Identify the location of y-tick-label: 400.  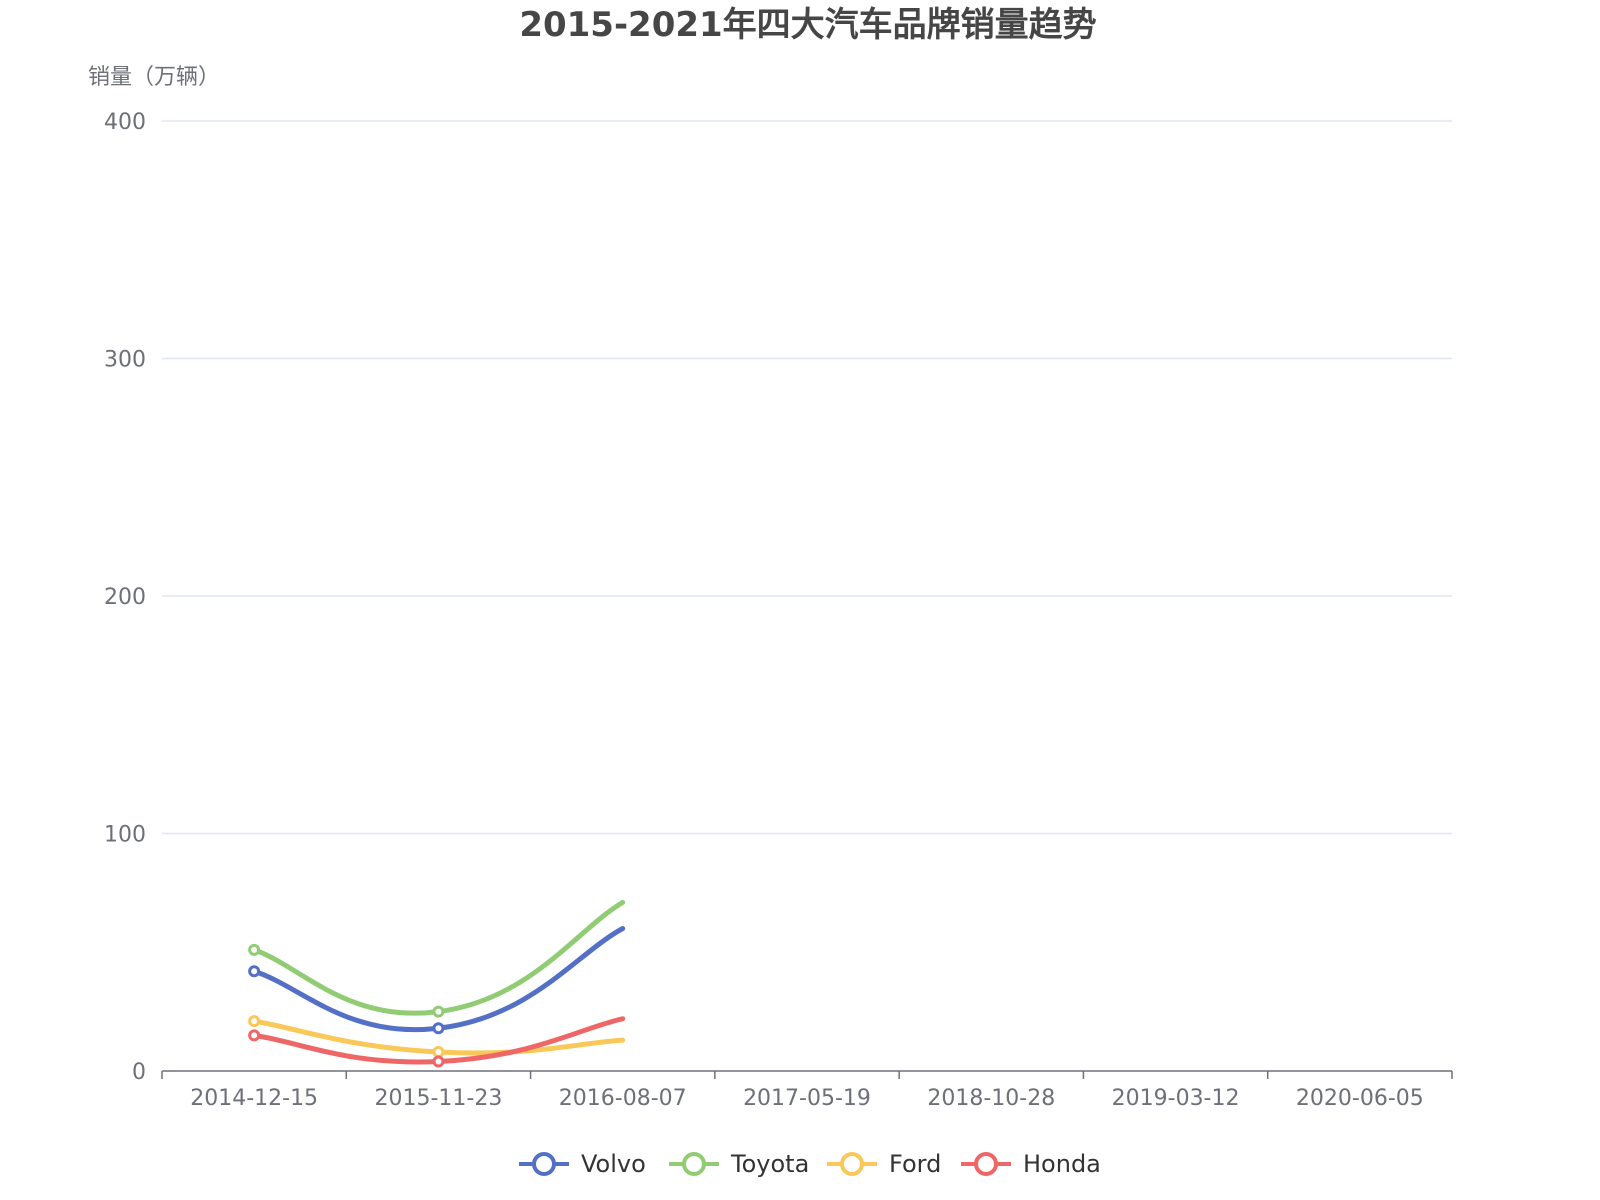
(125, 122).